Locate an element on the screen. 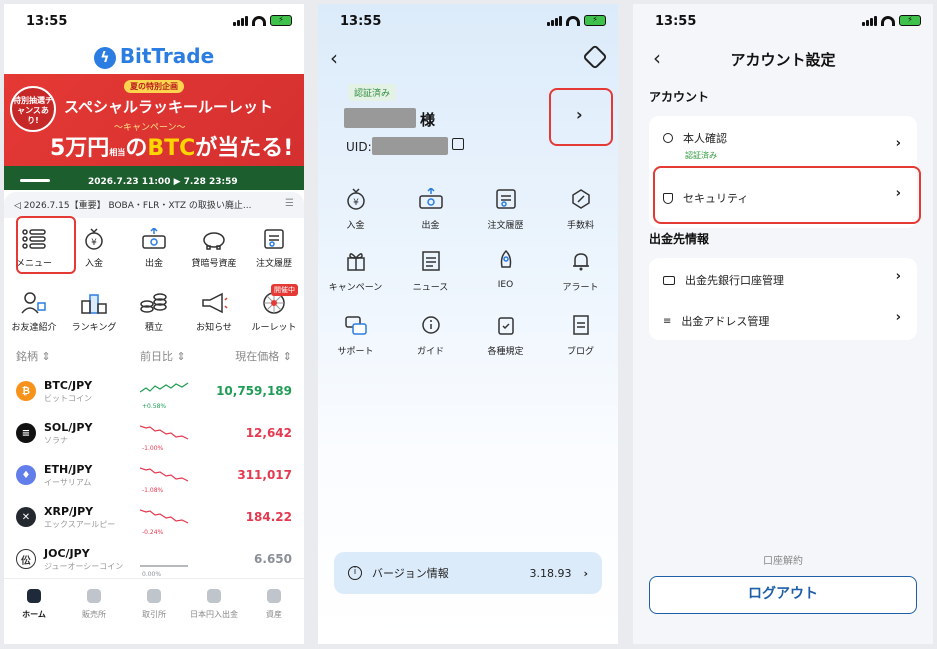 The height and width of the screenshot is (649, 937). sparkline: -1.00% is located at coordinates (166, 436).